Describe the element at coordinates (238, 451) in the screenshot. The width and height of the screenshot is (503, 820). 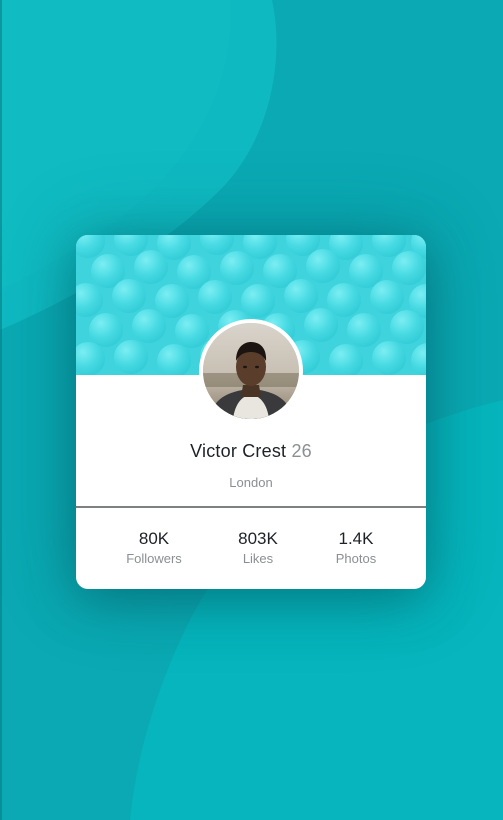
I see `profile-name: Victor Crest` at that location.